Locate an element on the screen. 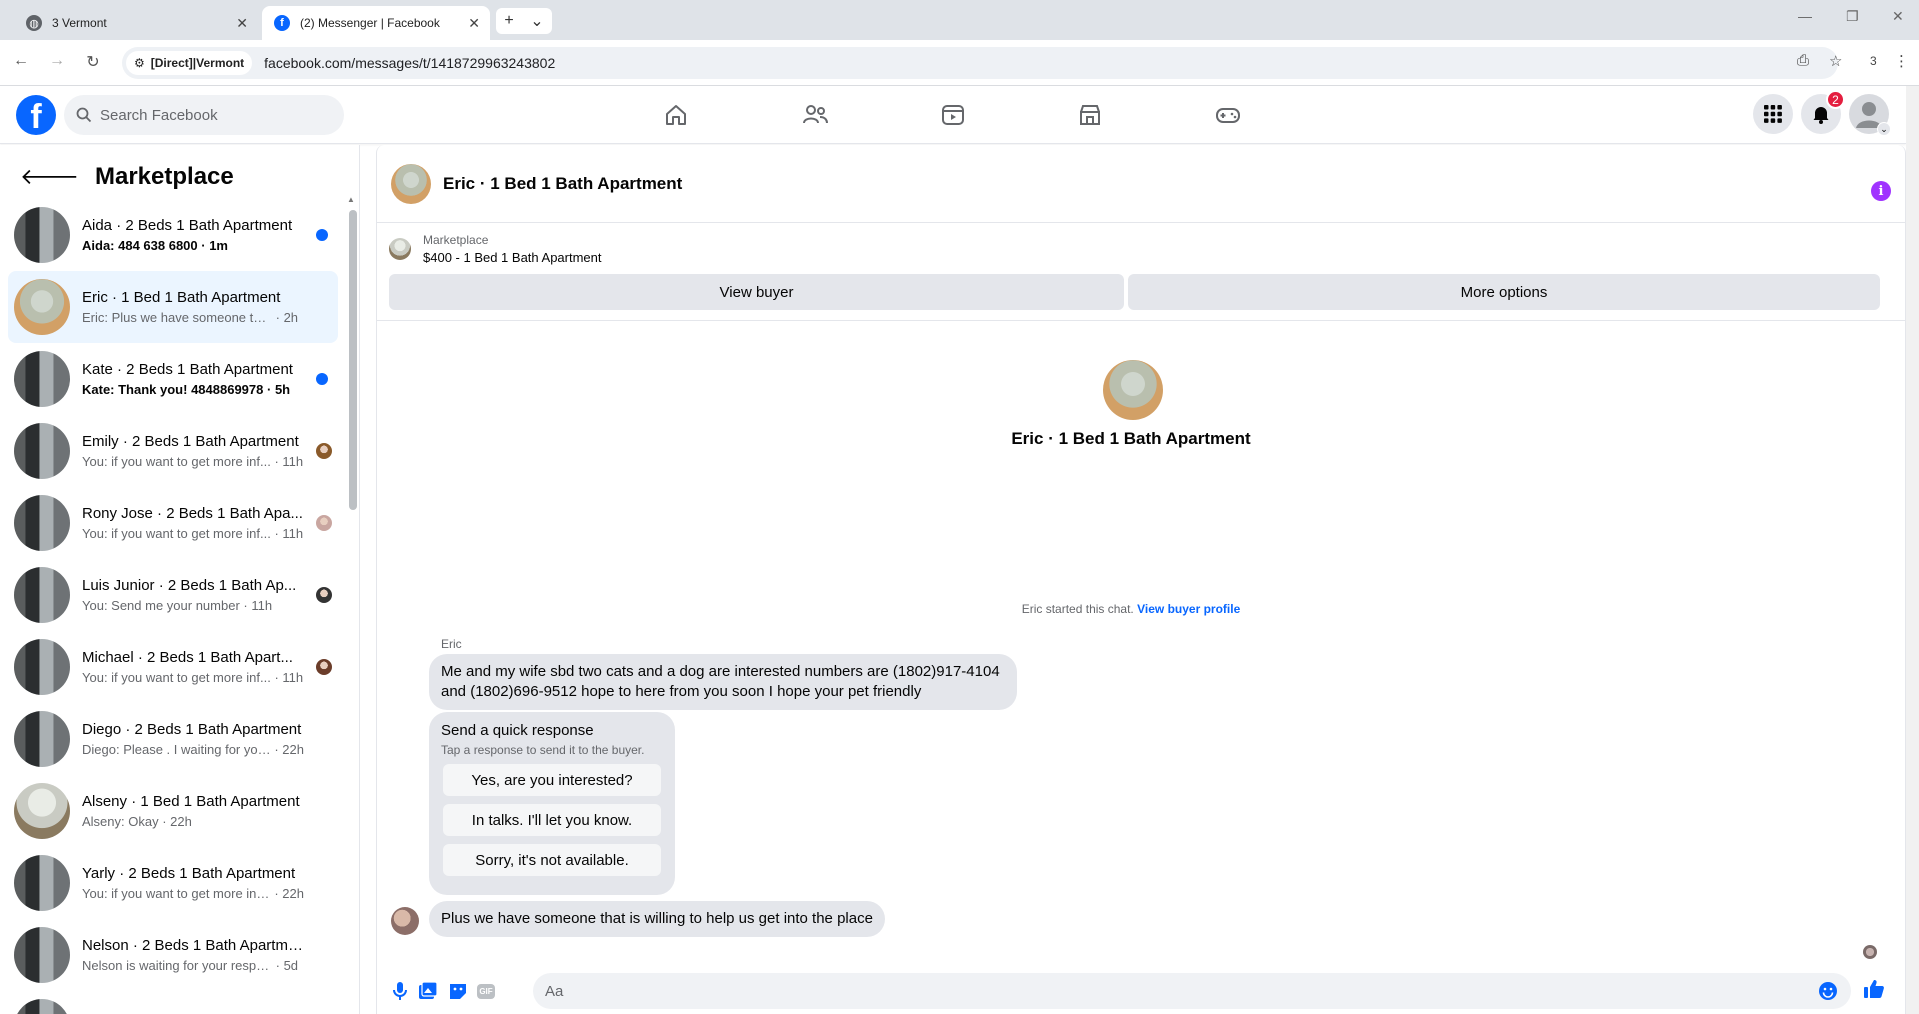 This screenshot has width=1919, height=1014. chat-title: Eric · 1 Bed 1 Bath Apartment is located at coordinates (562, 184).